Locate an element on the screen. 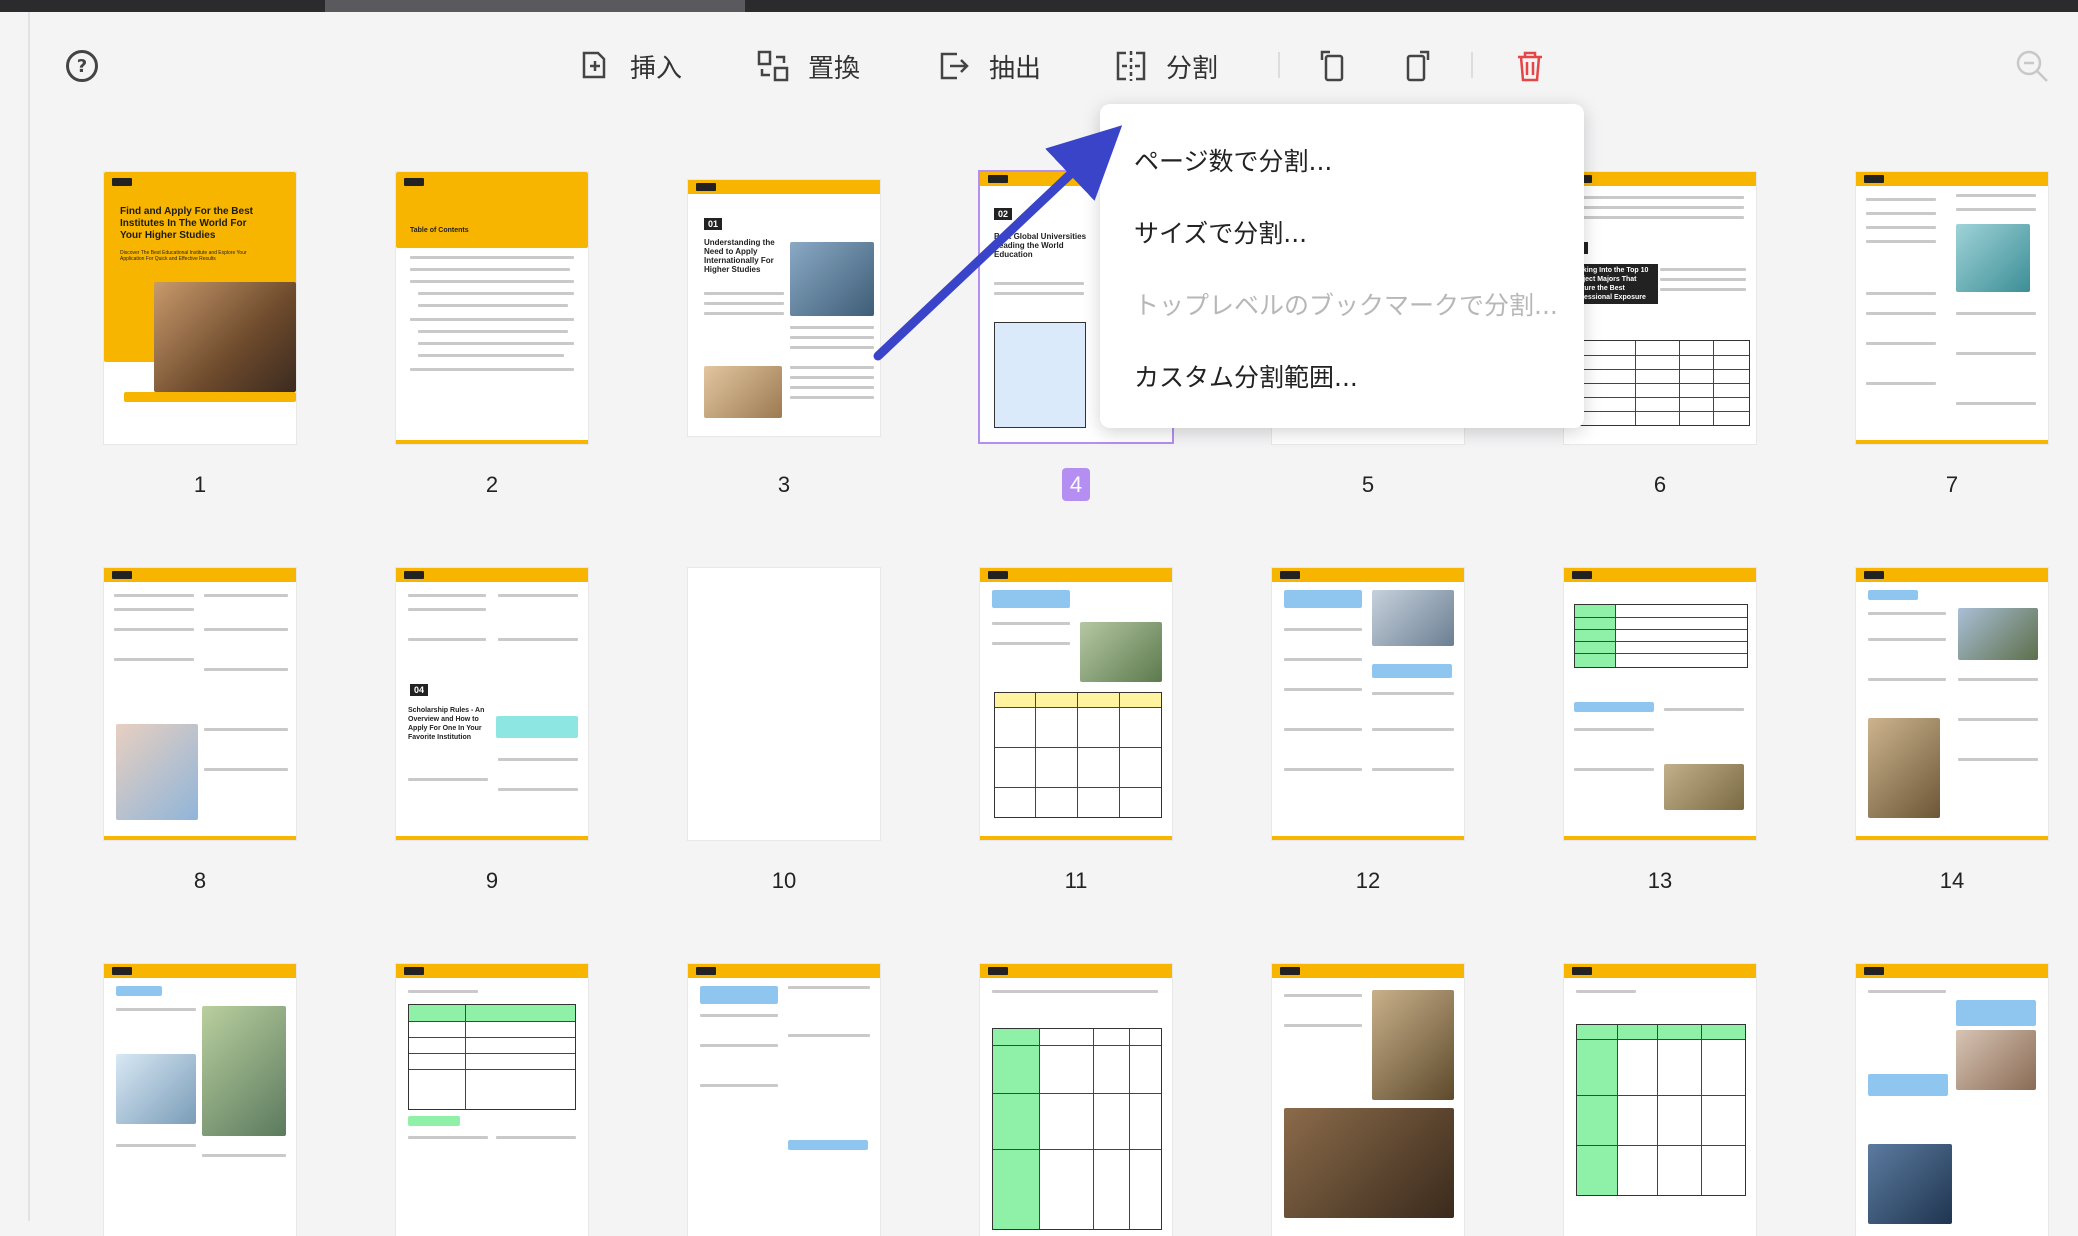  insert-button: 挿入 is located at coordinates (630, 66).